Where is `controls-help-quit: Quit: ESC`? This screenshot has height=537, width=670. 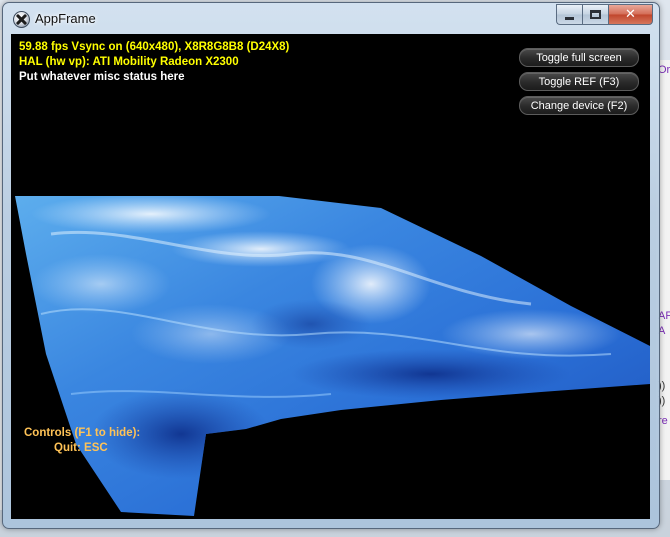 controls-help-quit: Quit: ESC is located at coordinates (81, 448).